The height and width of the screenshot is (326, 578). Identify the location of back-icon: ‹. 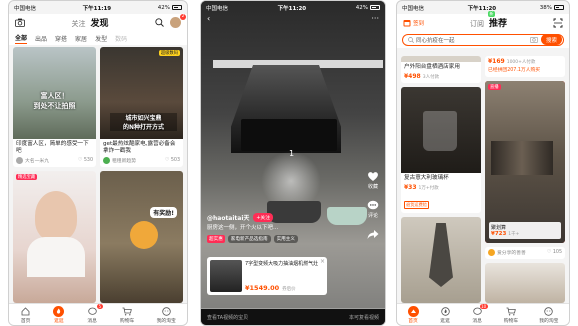
(208, 20).